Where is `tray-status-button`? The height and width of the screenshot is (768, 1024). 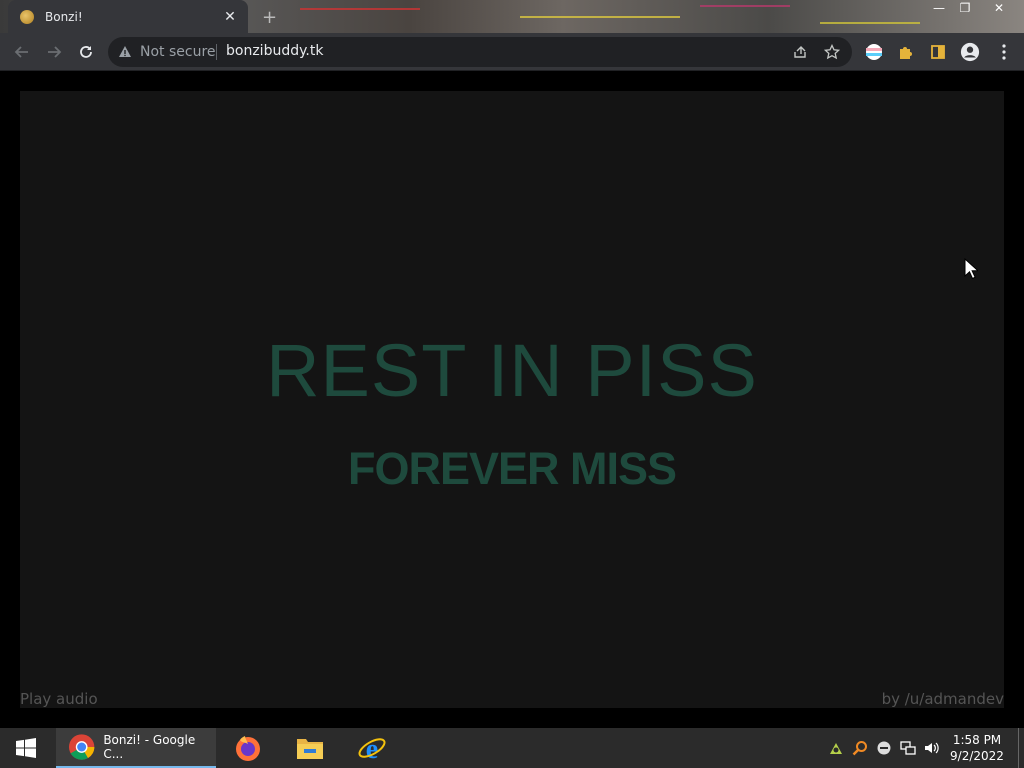 tray-status-button is located at coordinates (884, 748).